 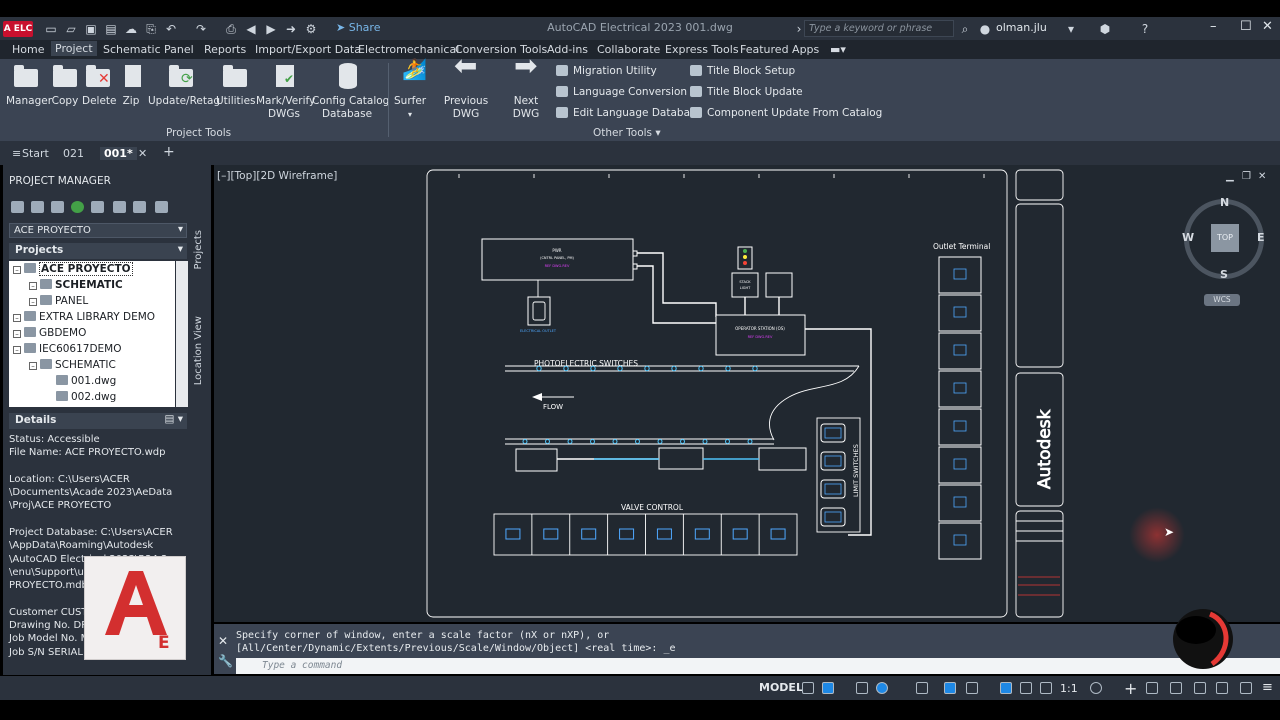 What do you see at coordinates (99, 85) in the screenshot?
I see `delete-button: ✕ Delete` at bounding box center [99, 85].